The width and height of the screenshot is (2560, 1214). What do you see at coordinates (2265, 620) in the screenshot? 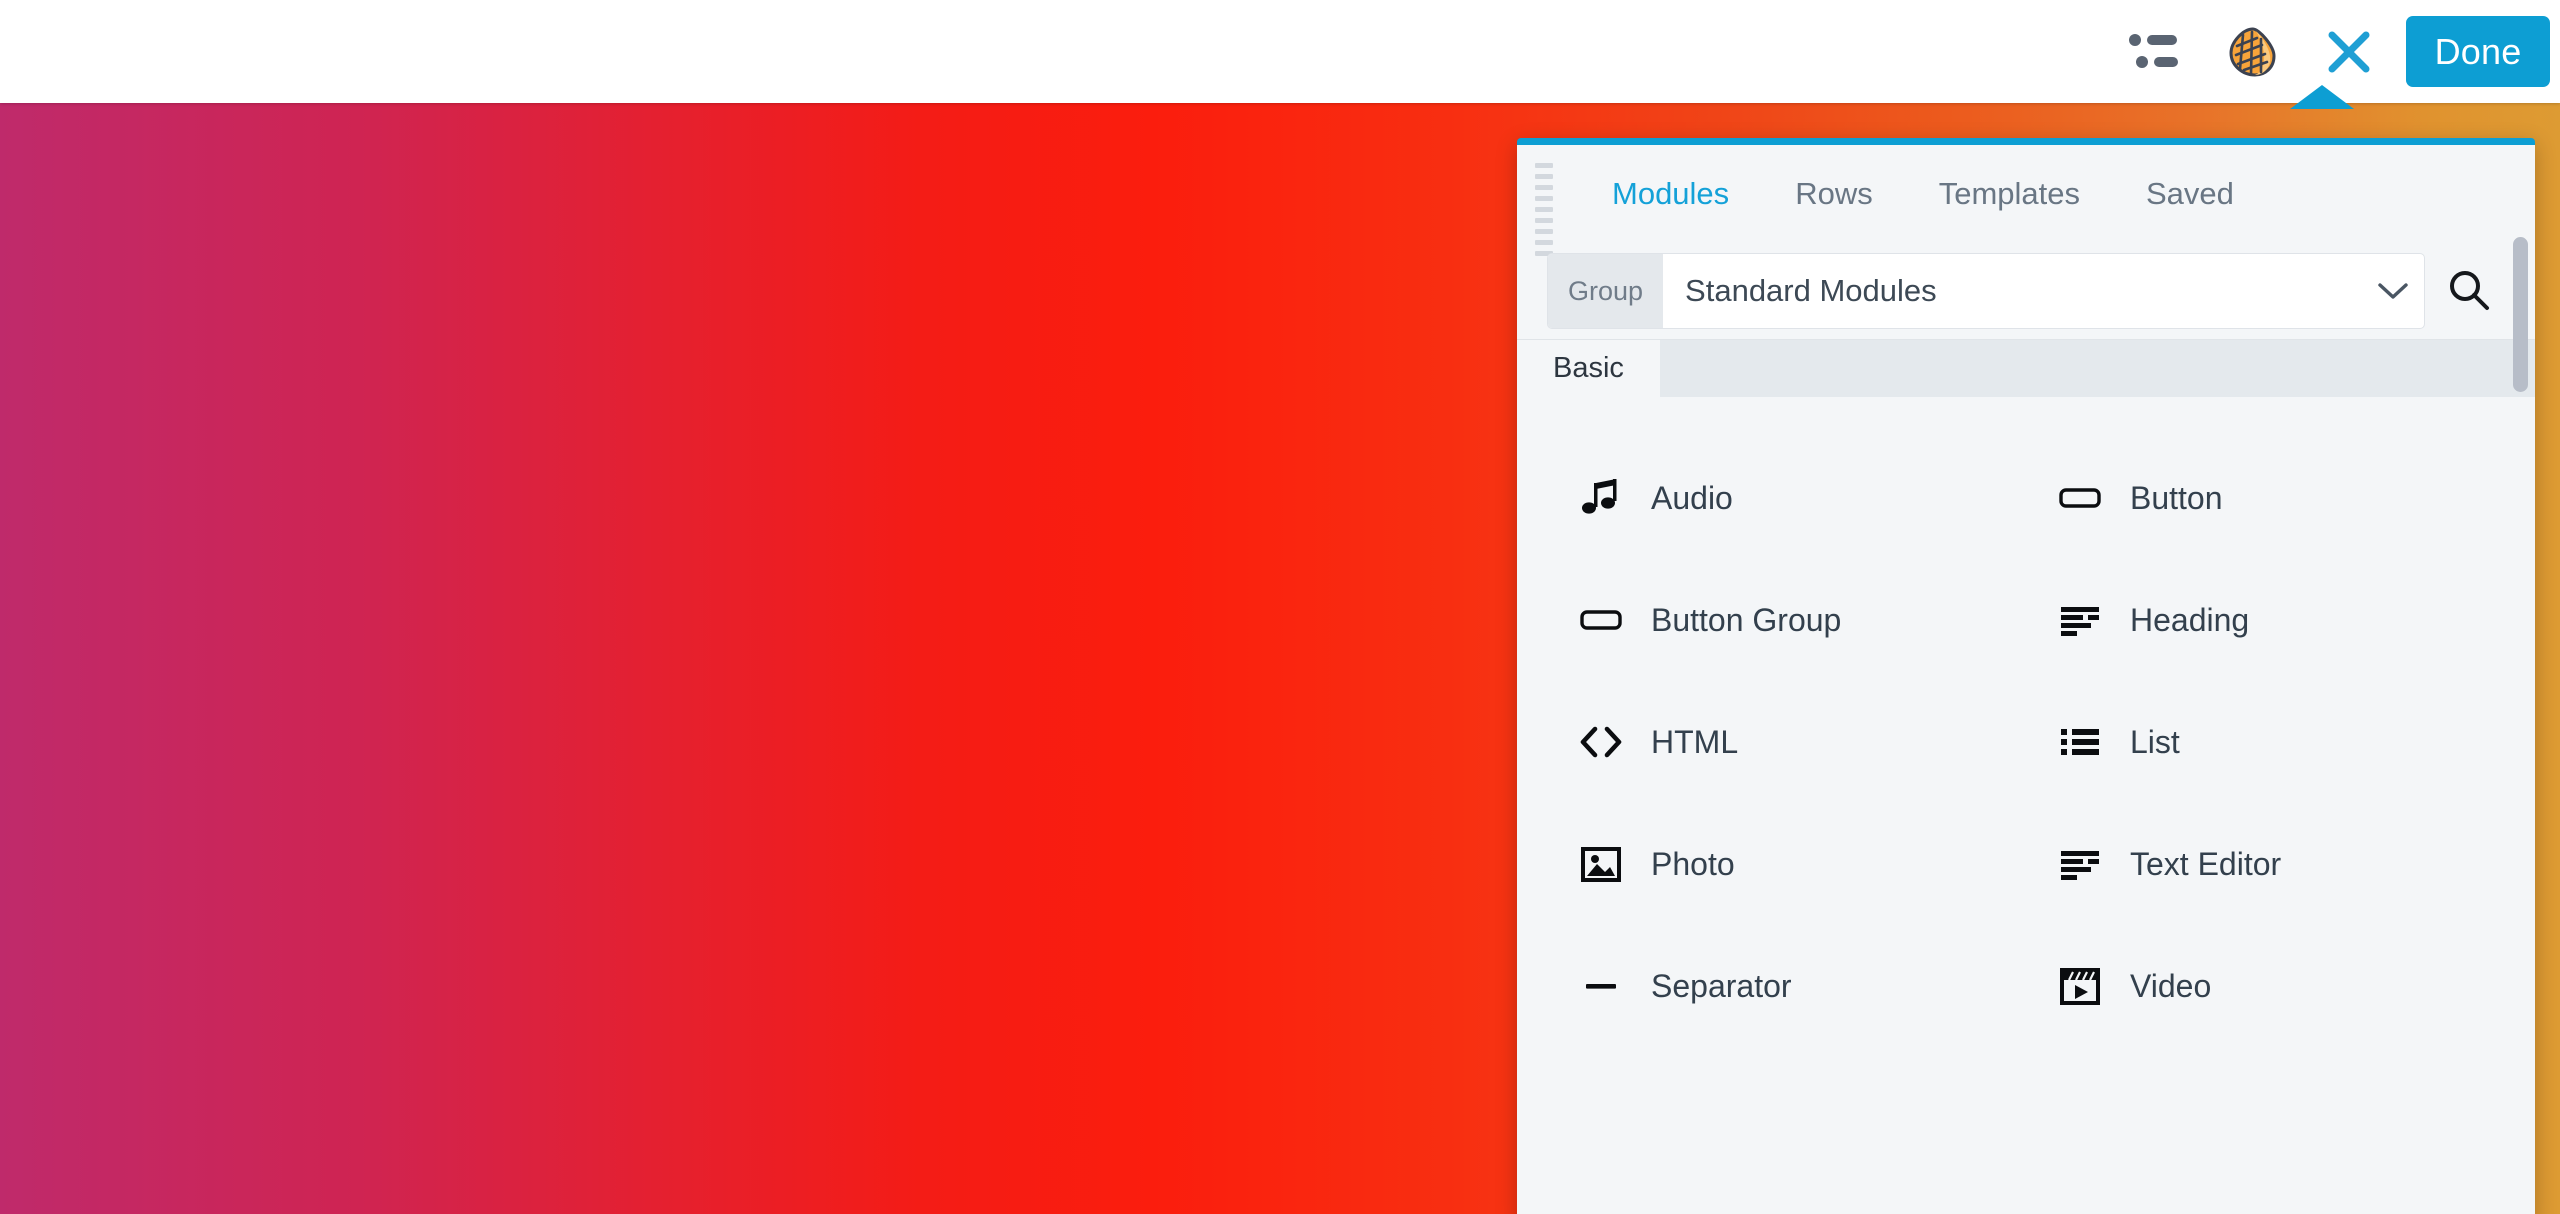
I see `module-item-heading: Heading` at bounding box center [2265, 620].